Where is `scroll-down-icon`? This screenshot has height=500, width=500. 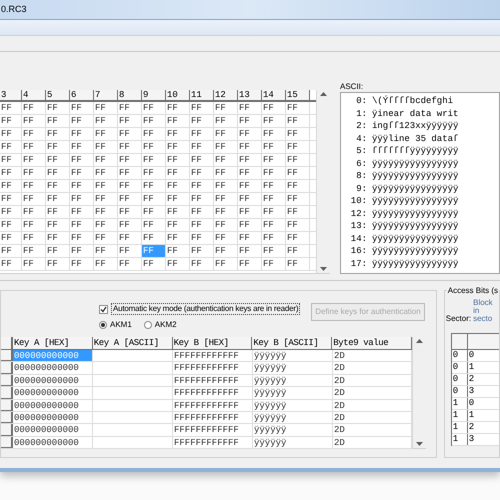 scroll-down-icon is located at coordinates (419, 444).